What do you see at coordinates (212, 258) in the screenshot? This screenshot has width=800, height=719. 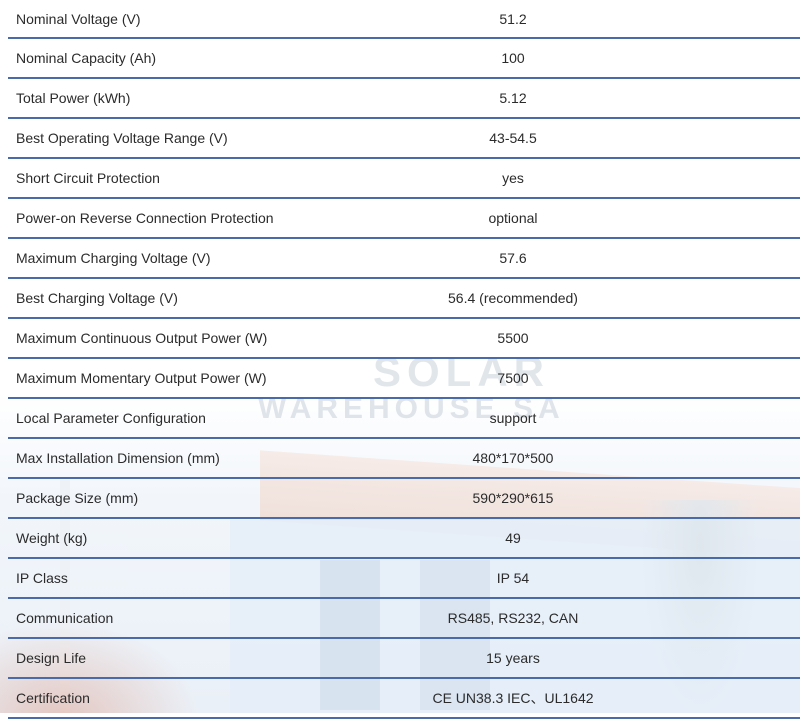 I see `row-label: Maximum Charging Voltage (V)` at bounding box center [212, 258].